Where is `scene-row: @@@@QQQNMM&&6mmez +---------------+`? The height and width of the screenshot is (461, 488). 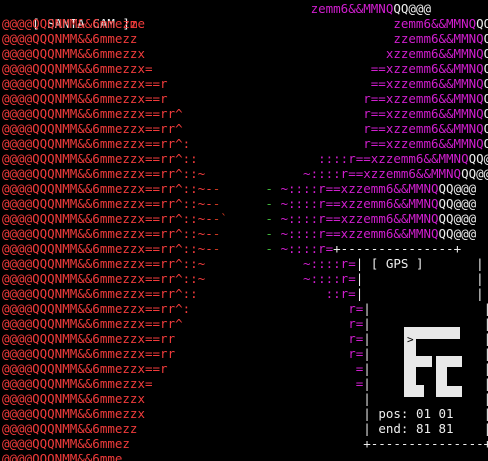 scene-row: @@@@QQQNMM&&6mmez +---------------+ is located at coordinates (245, 443).